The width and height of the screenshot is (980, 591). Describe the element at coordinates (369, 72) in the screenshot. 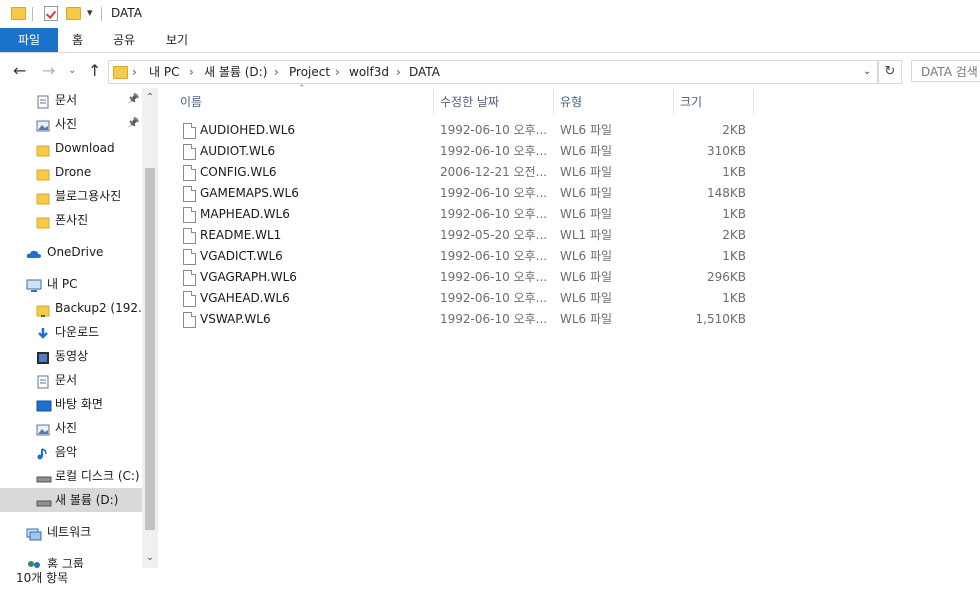

I see `breadcrumb-wolf3d: wolf3d` at that location.